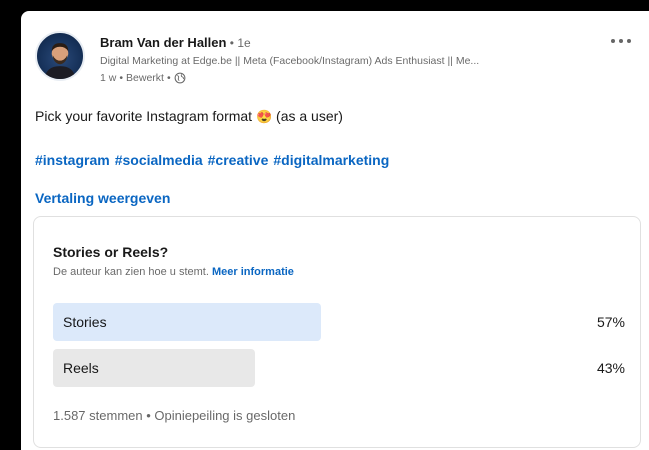  I want to click on poll-option-label: Stories, so click(85, 322).